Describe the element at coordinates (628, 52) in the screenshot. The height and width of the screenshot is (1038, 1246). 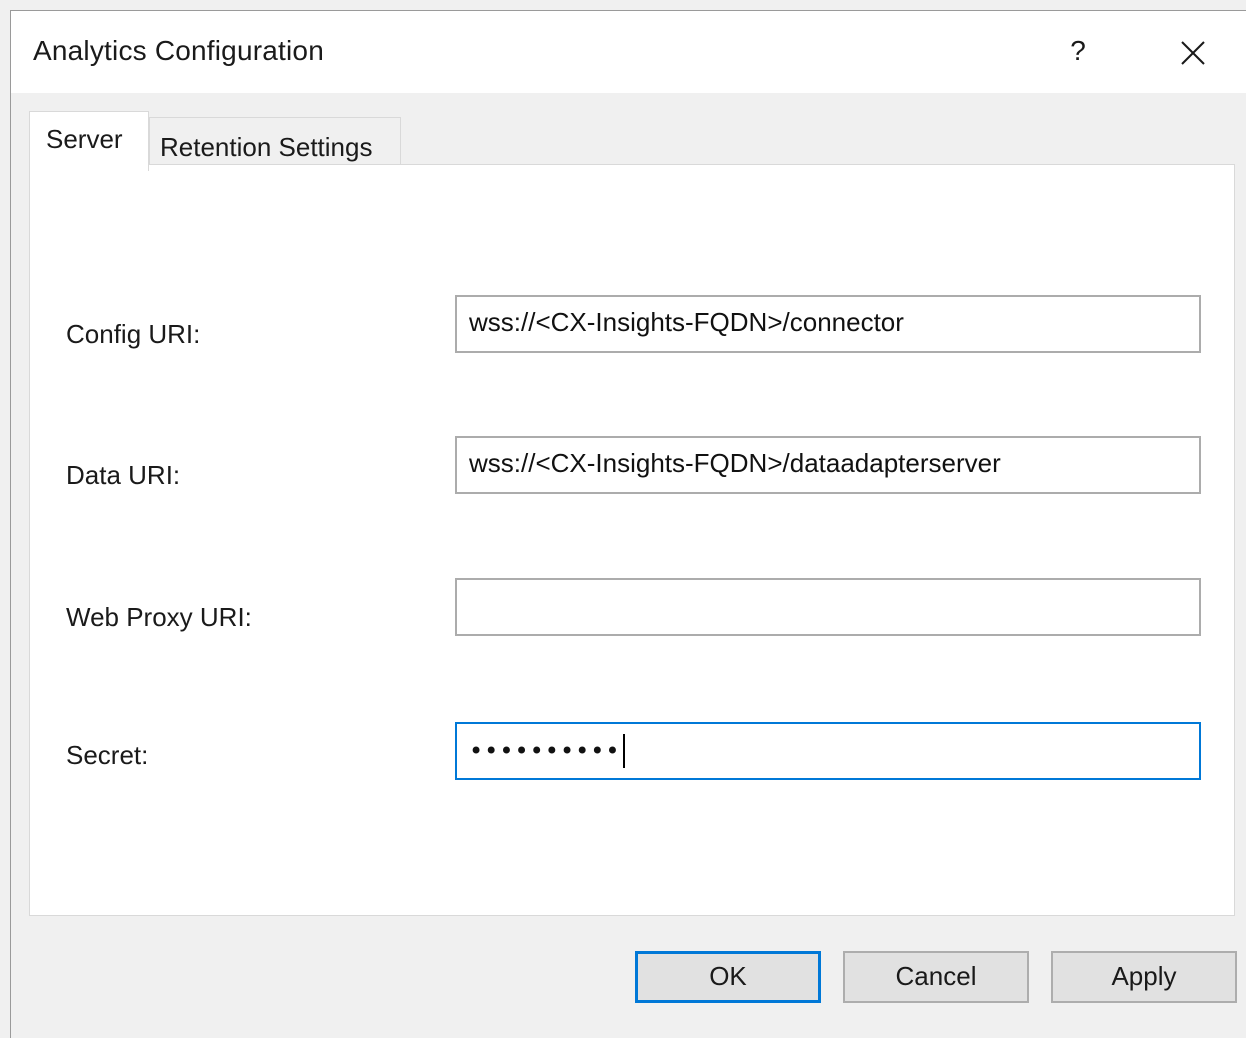
I see `title-bar: Analytics Configuration ?` at that location.